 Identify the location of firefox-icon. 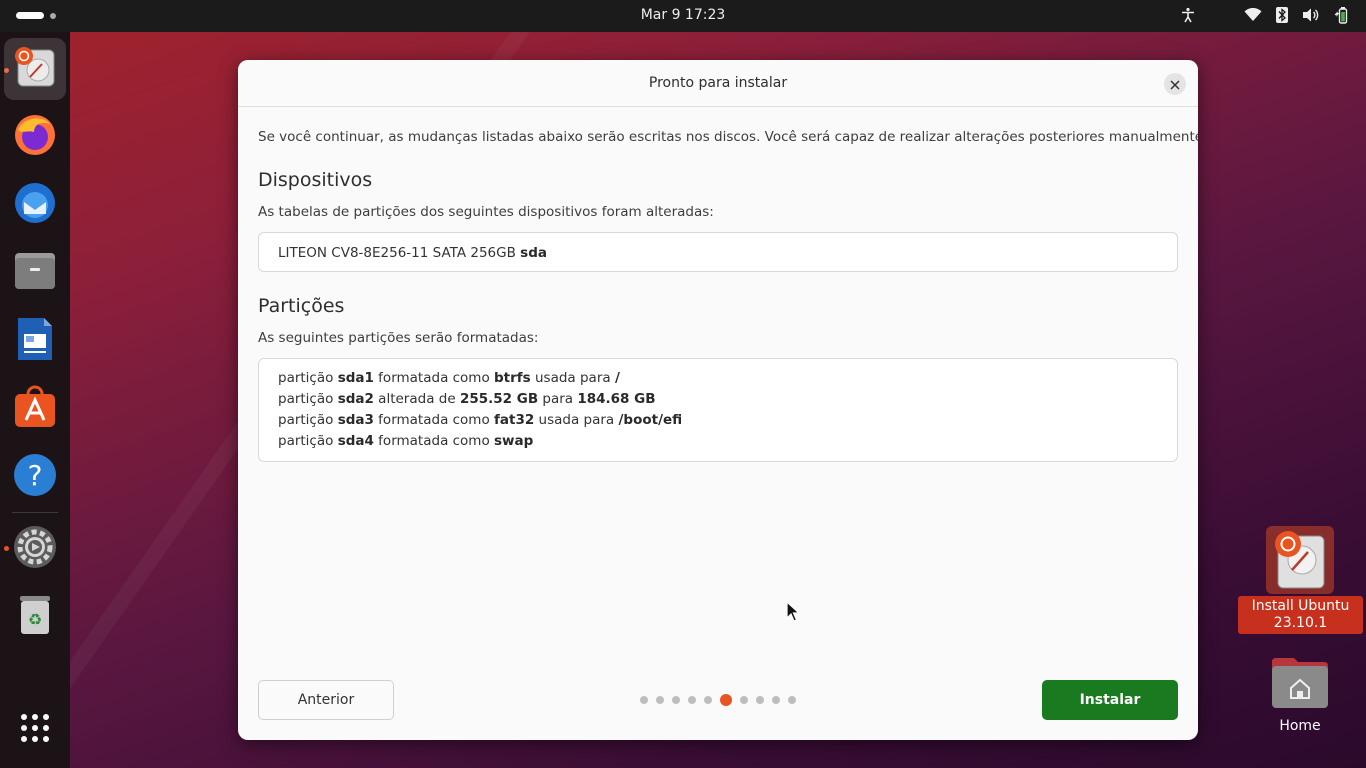
(35, 137).